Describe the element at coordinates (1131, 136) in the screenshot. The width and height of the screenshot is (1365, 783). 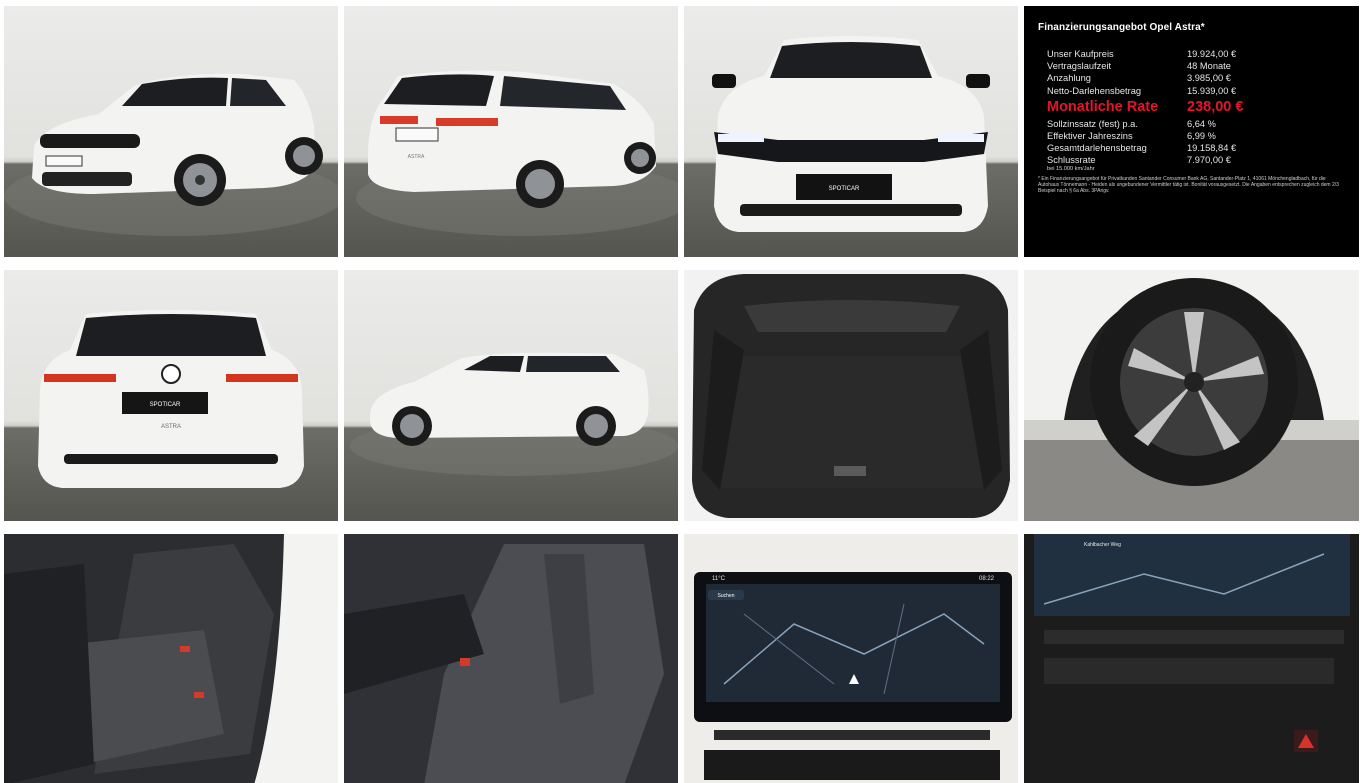
I see `finance-row-apr: Effektiver Jahreszins 6,99 %` at that location.